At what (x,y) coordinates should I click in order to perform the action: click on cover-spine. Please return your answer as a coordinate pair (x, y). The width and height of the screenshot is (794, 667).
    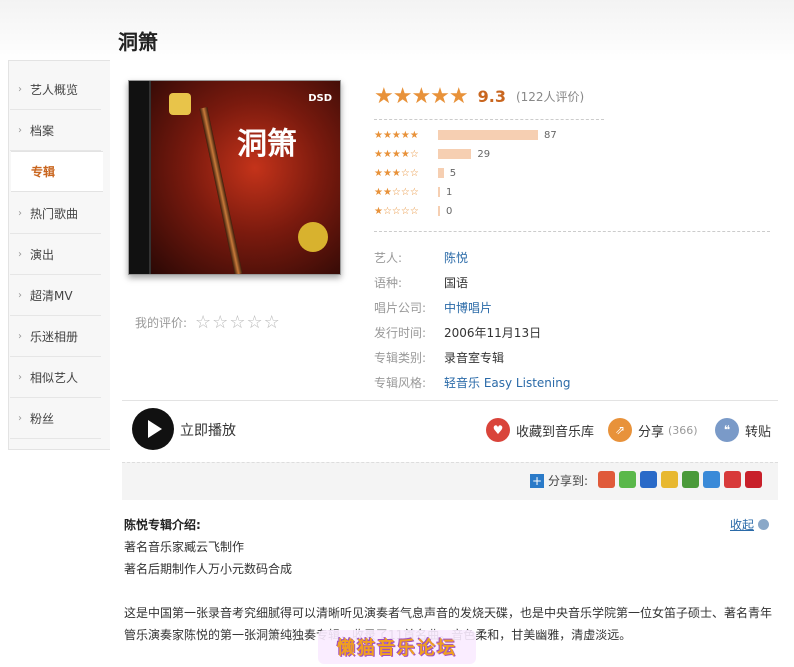
    Looking at the image, I should click on (140, 177).